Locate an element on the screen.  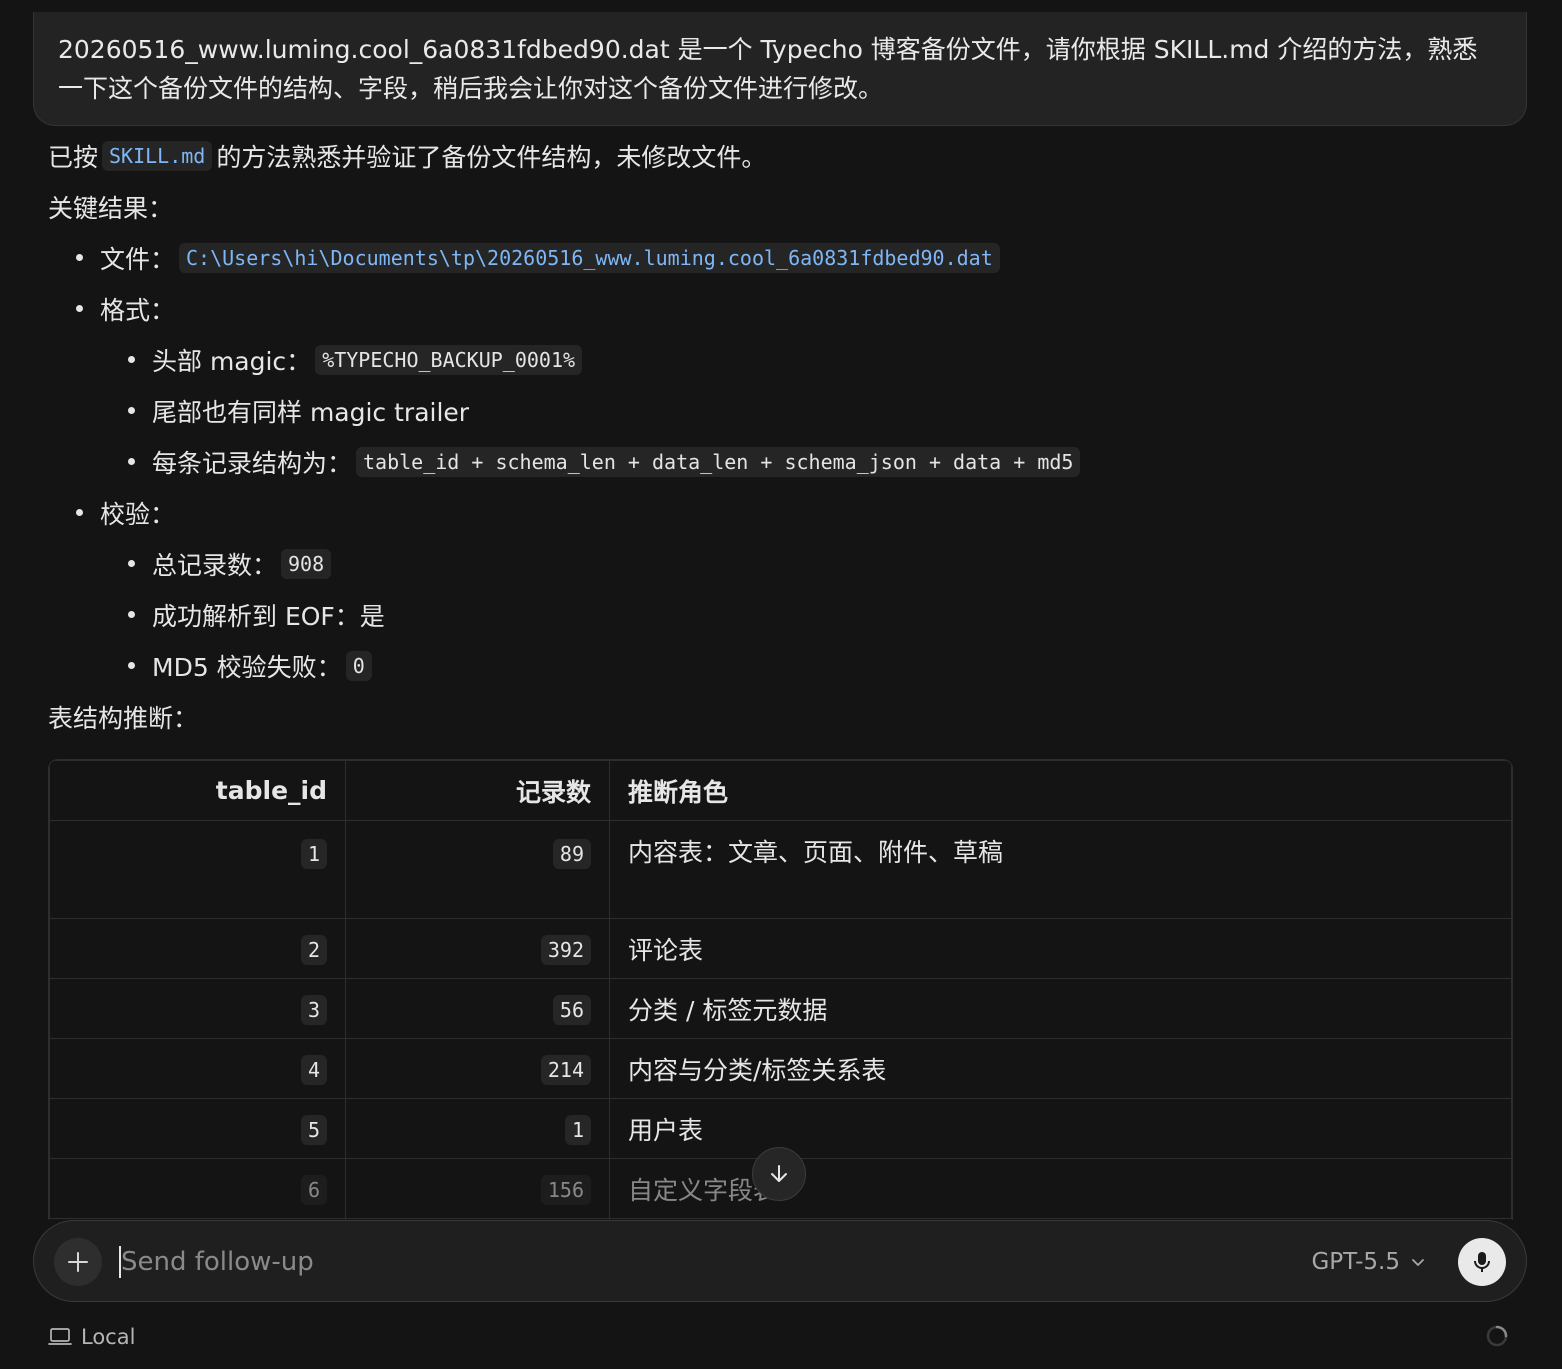
cell-count: 214 is located at coordinates (477, 1068).